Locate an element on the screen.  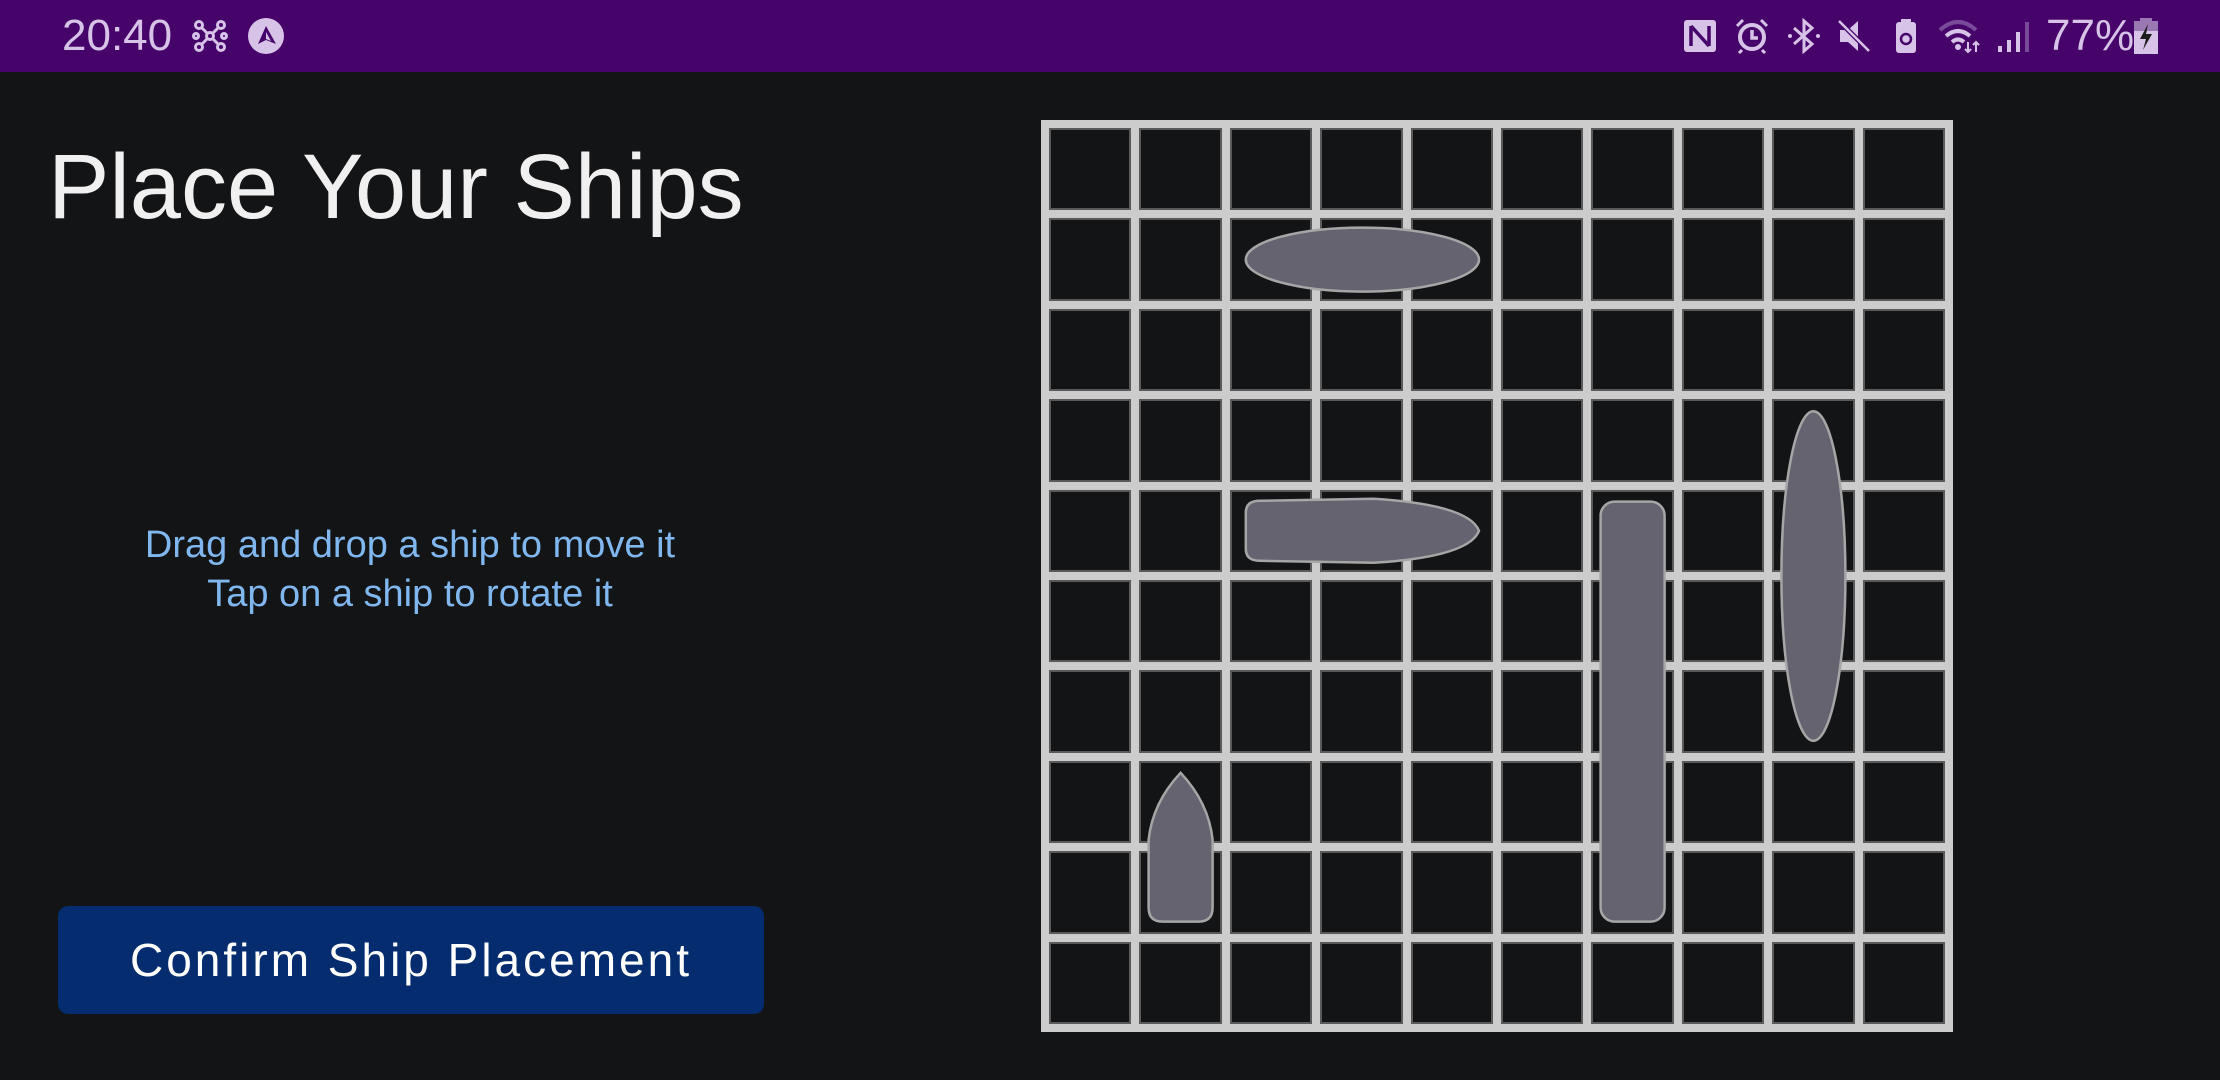
page-title: Place Your Ships is located at coordinates (396, 187).